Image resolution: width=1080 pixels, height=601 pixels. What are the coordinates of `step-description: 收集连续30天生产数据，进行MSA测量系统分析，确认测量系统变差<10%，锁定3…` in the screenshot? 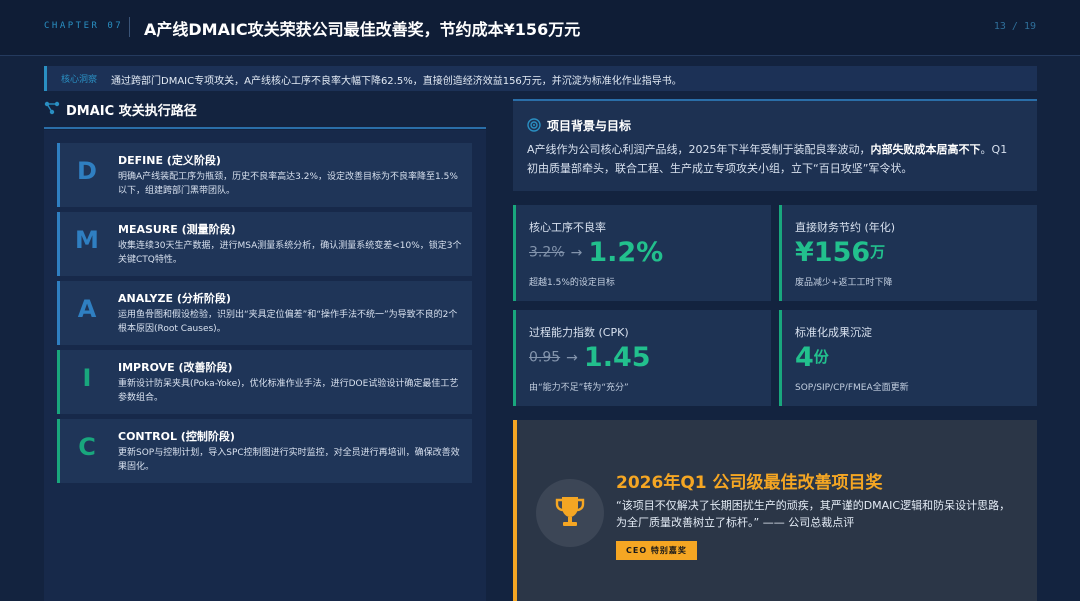 It's located at (290, 253).